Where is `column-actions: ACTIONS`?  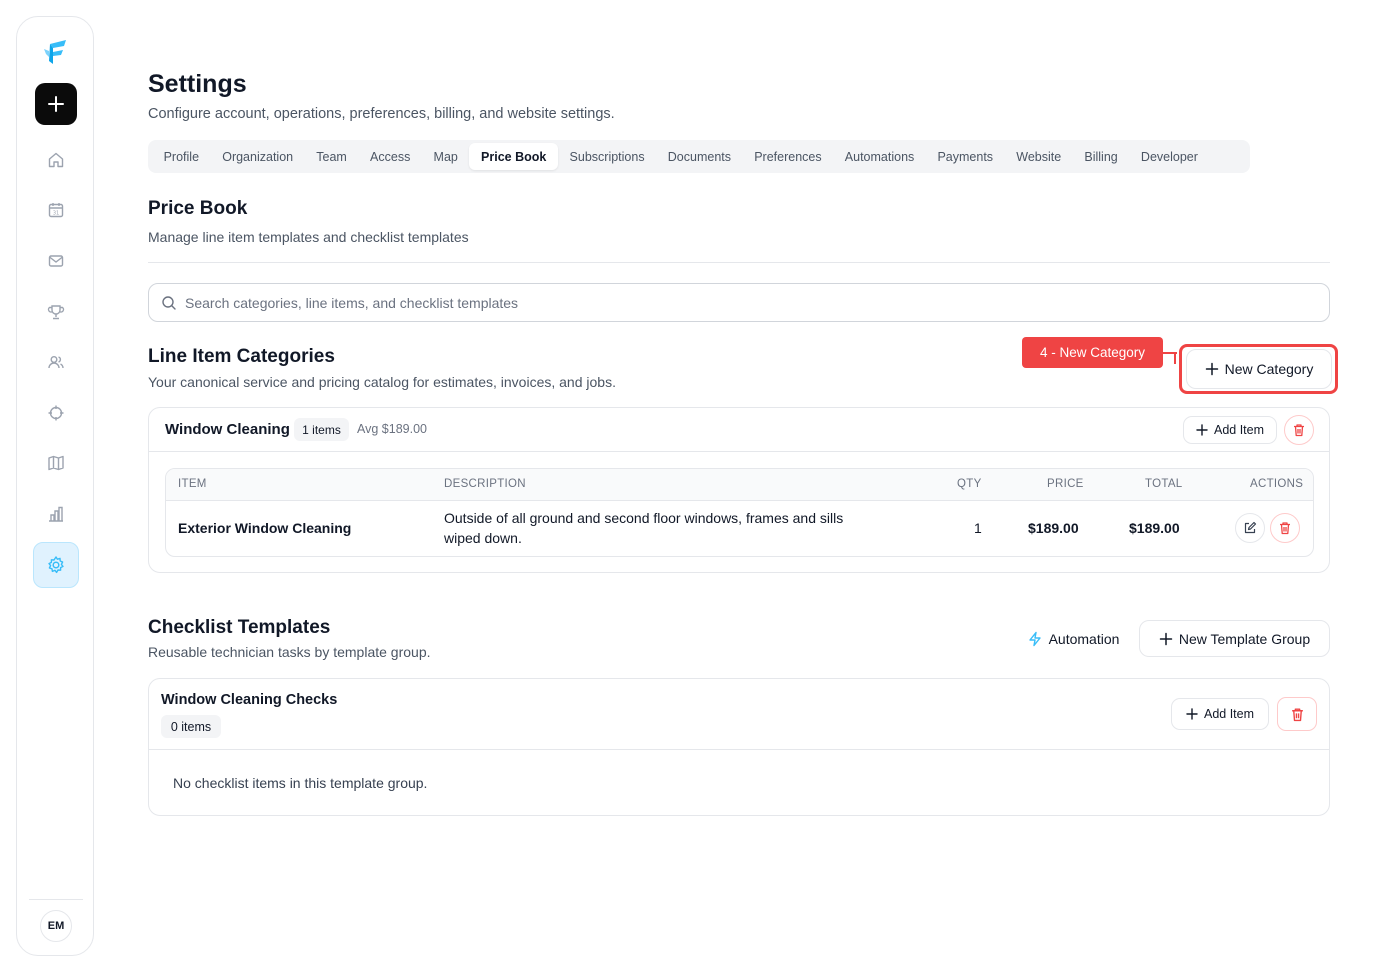
column-actions: ACTIONS is located at coordinates (1277, 484).